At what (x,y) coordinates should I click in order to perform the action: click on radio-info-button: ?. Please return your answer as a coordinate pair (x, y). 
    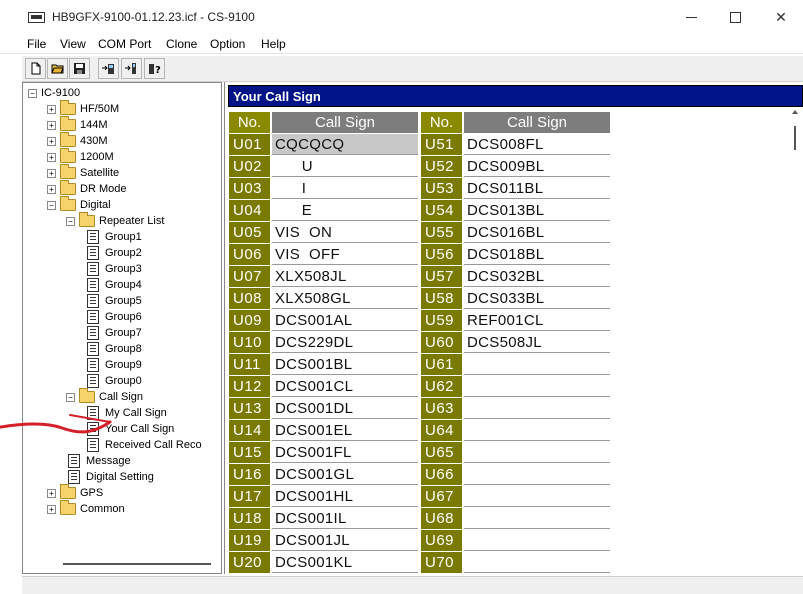
    Looking at the image, I should click on (154, 68).